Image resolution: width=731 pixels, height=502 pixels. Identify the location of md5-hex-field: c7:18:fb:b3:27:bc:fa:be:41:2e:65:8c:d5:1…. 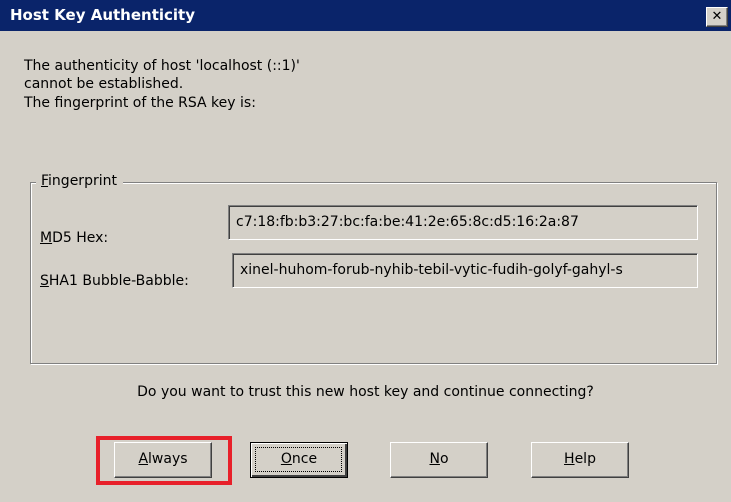
(463, 222).